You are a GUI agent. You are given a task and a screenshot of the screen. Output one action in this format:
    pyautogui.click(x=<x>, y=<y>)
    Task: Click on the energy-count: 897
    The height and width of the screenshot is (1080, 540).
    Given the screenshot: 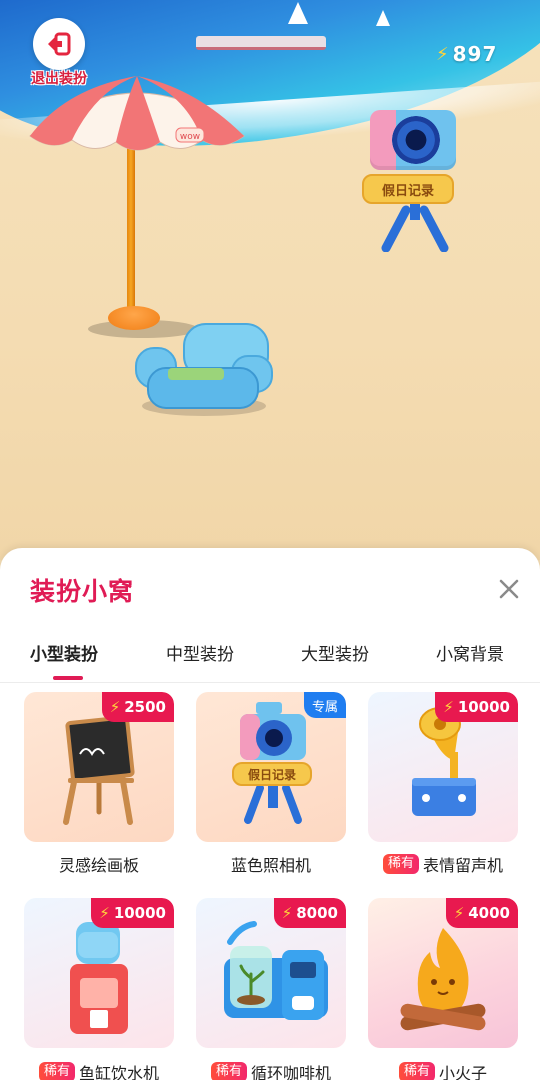 What is the action you would take?
    pyautogui.click(x=475, y=54)
    